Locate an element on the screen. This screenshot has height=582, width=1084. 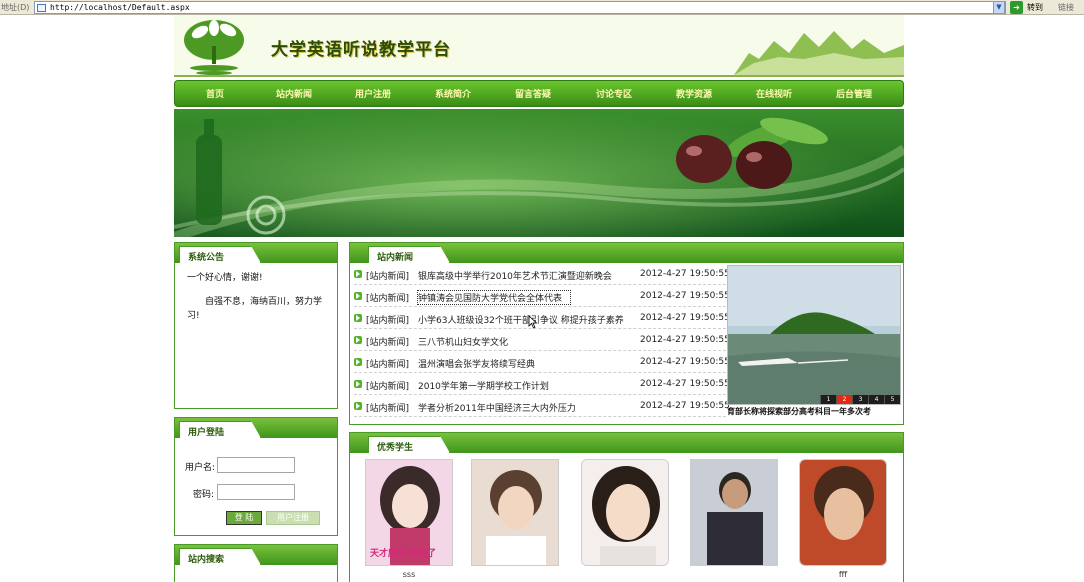
notice-content: 一个好心情，谢谢! 自强不息，海纳百川，努力学习! is located at coordinates (257, 297).